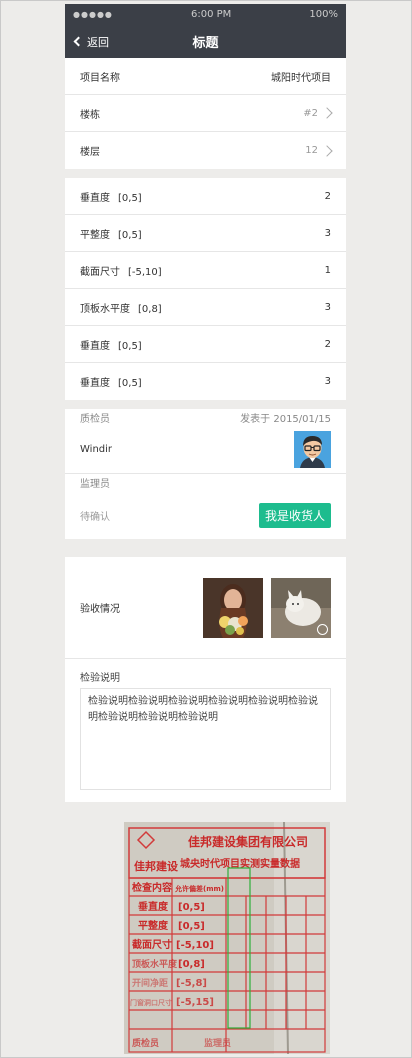 The width and height of the screenshot is (412, 1058). I want to click on status-time: 6:00 PM, so click(211, 14).